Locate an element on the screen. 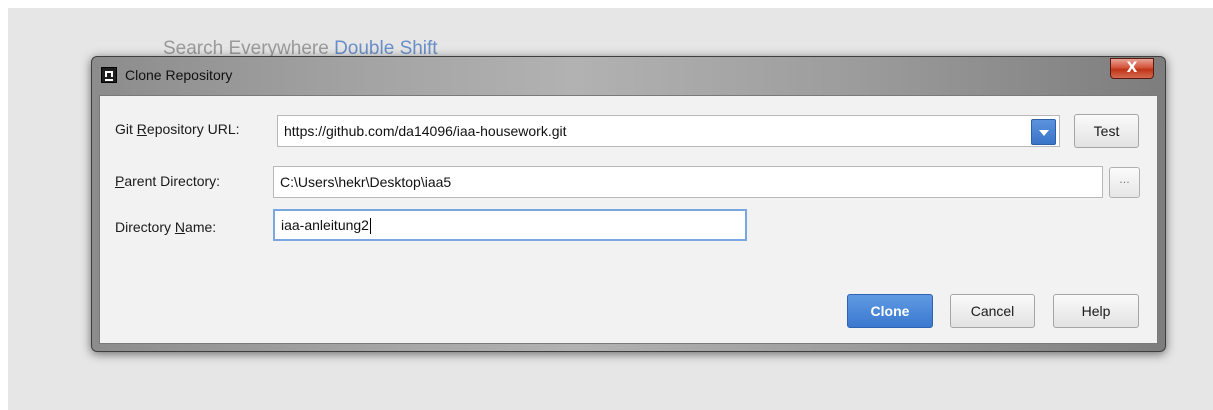 This screenshot has height=410, width=1213. directory-name-label: Directory Name: is located at coordinates (165, 227).